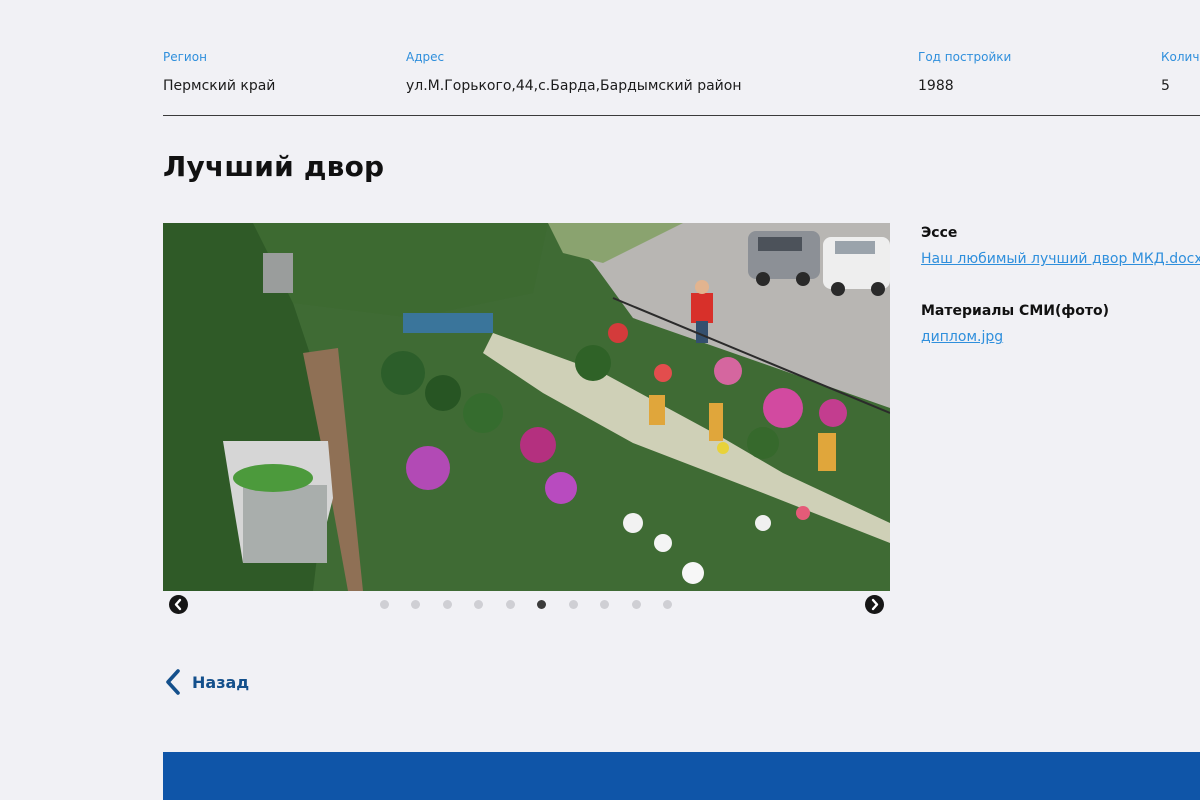 The image size is (1200, 800). I want to click on info-region-value: Пермский край, so click(219, 86).